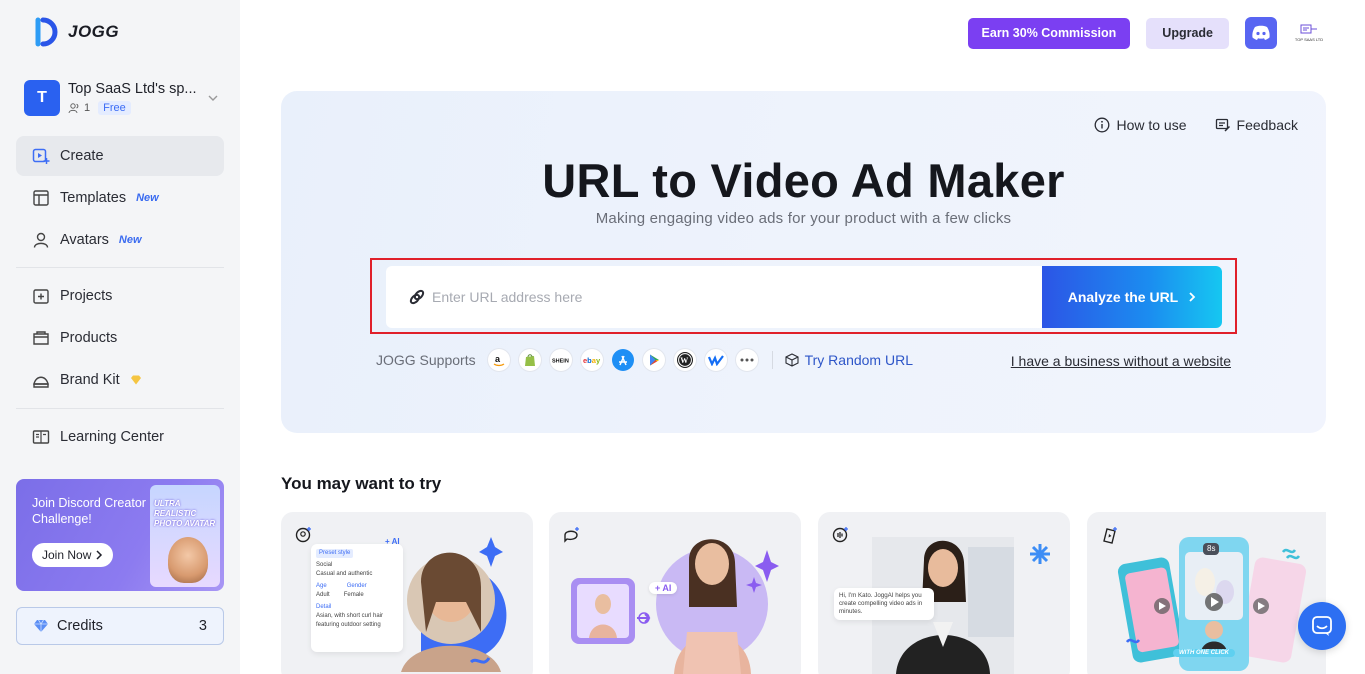  What do you see at coordinates (1049, 33) in the screenshot?
I see `earn-commission-button: Earn 30% Commission` at bounding box center [1049, 33].